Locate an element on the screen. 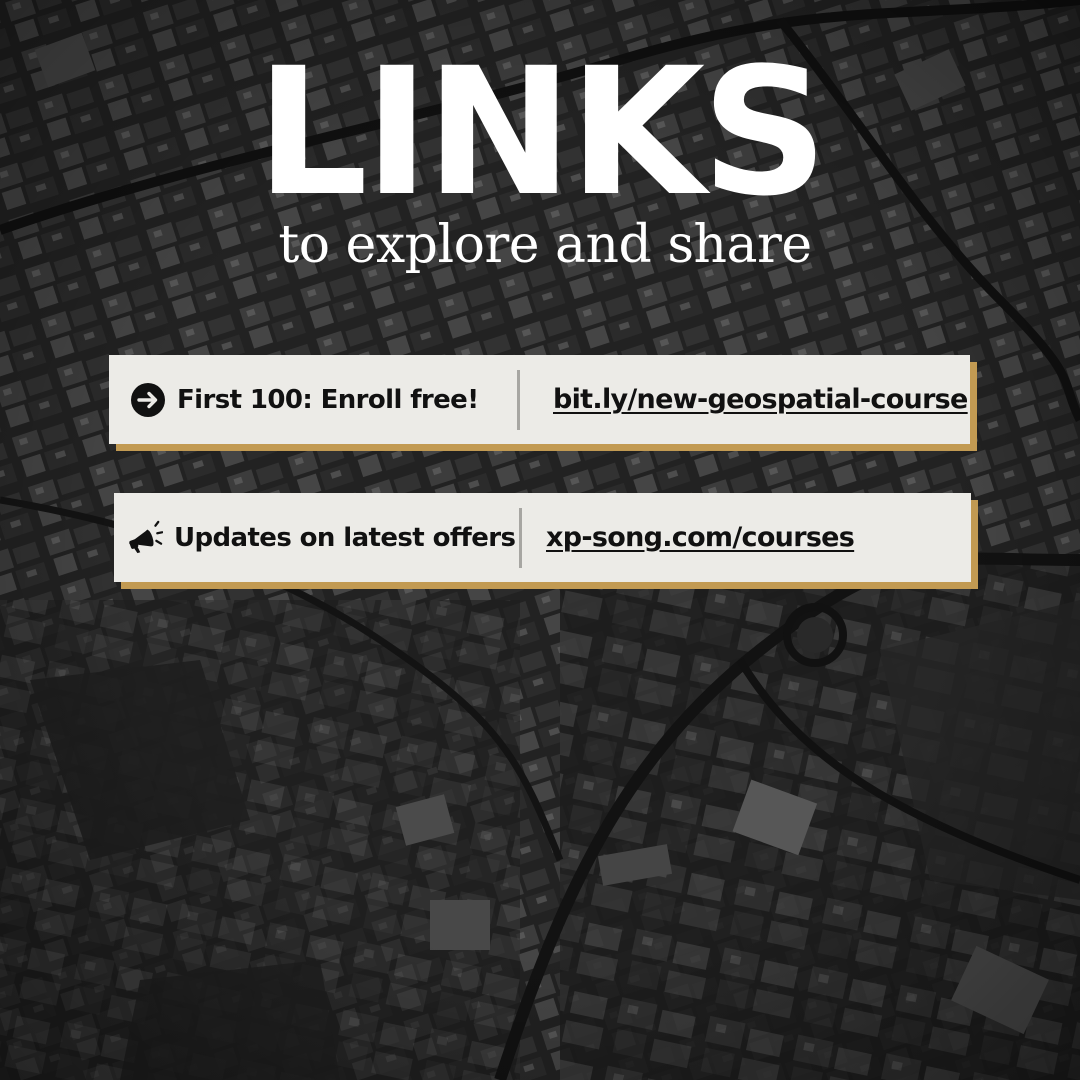 The height and width of the screenshot is (1080, 1080). page-subtitle: to explore and share is located at coordinates (545, 245).